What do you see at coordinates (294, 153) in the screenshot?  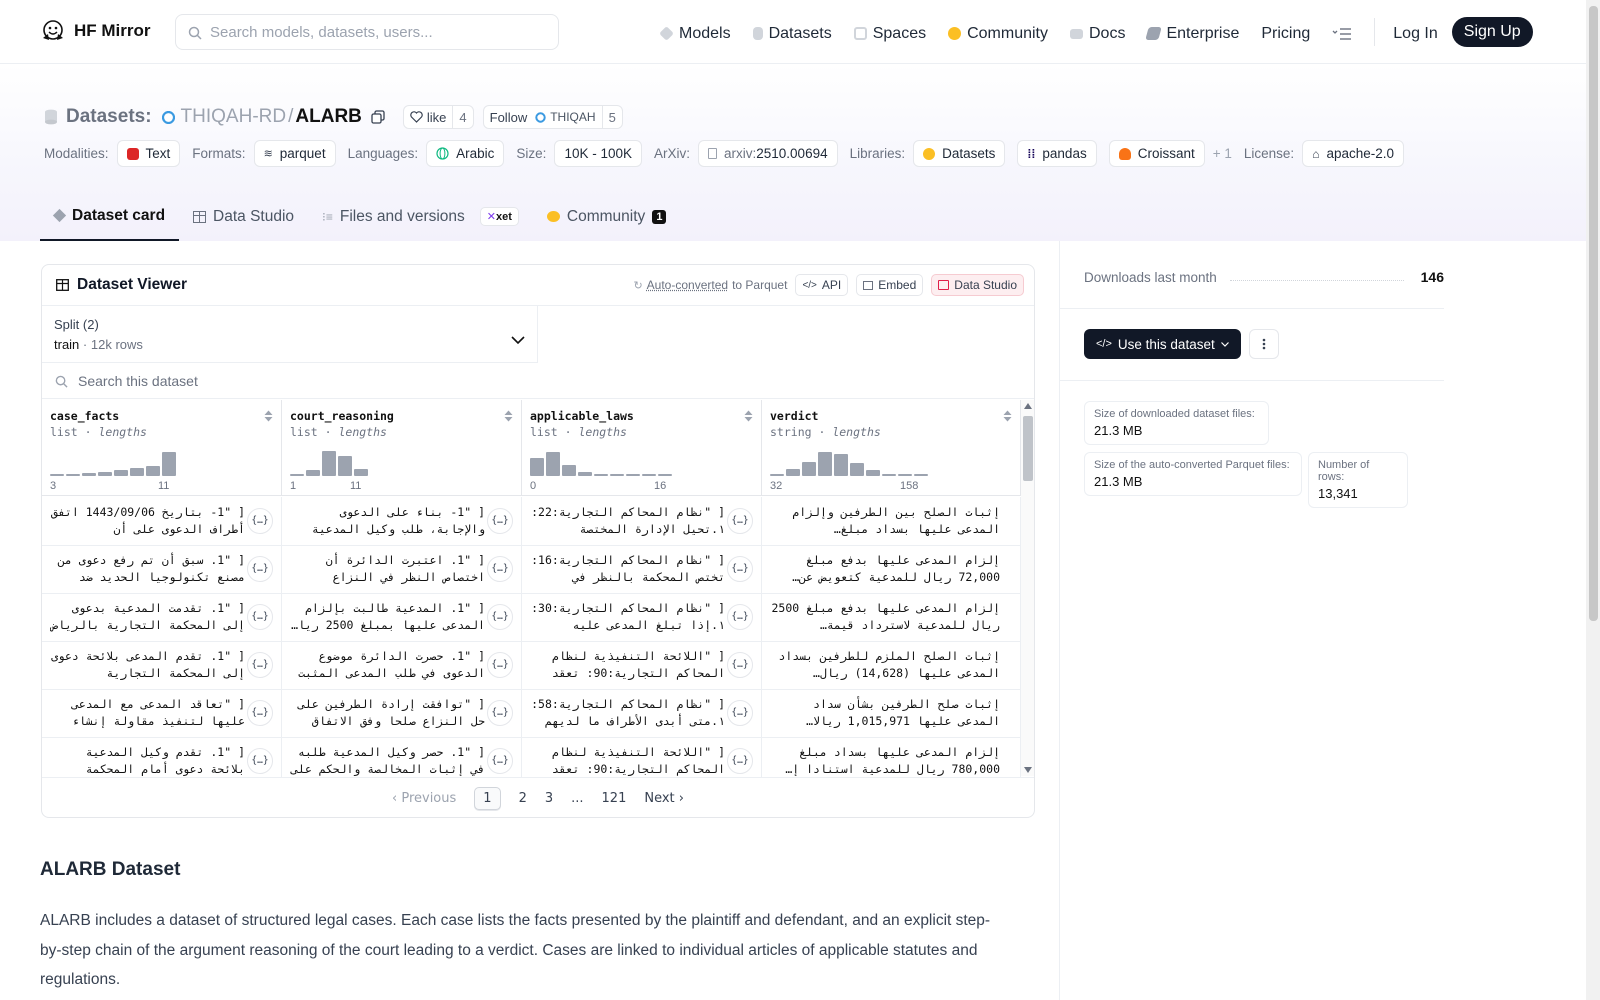 I see `tag-format-parquet: ≋ parquet` at bounding box center [294, 153].